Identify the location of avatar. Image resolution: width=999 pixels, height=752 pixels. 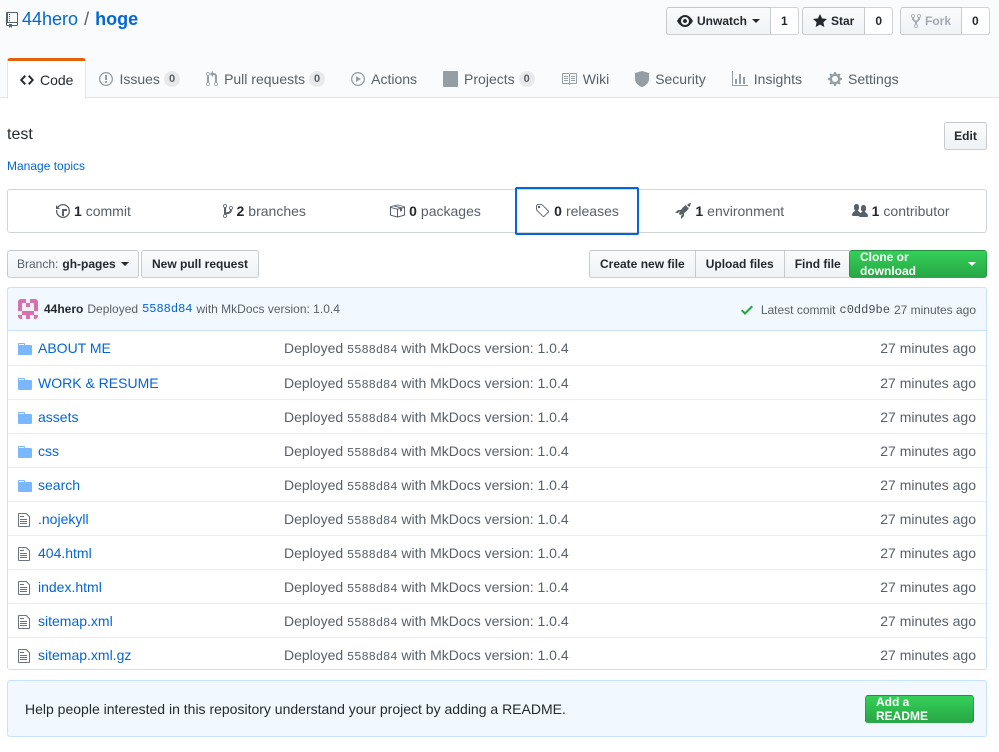
(28, 309).